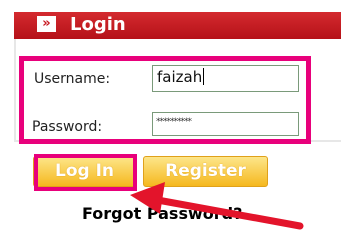 The image size is (341, 242). Describe the element at coordinates (98, 24) in the screenshot. I see `page-title: Login` at that location.